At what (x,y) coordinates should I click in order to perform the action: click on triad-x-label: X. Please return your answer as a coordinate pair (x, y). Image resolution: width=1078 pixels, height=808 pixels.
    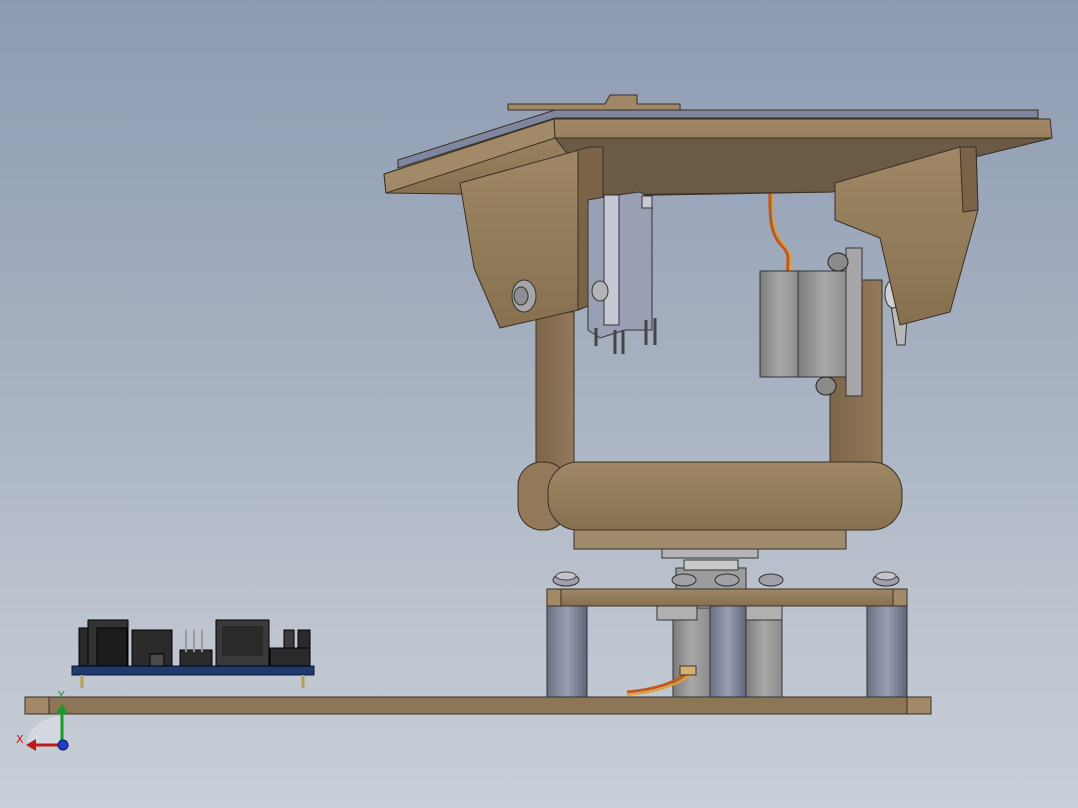
    Looking at the image, I should click on (20, 739).